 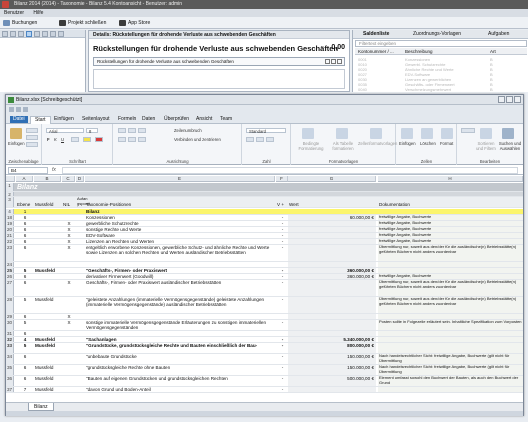 What do you see at coordinates (427, 133) in the screenshot?
I see `delete-cells-icon` at bounding box center [427, 133].